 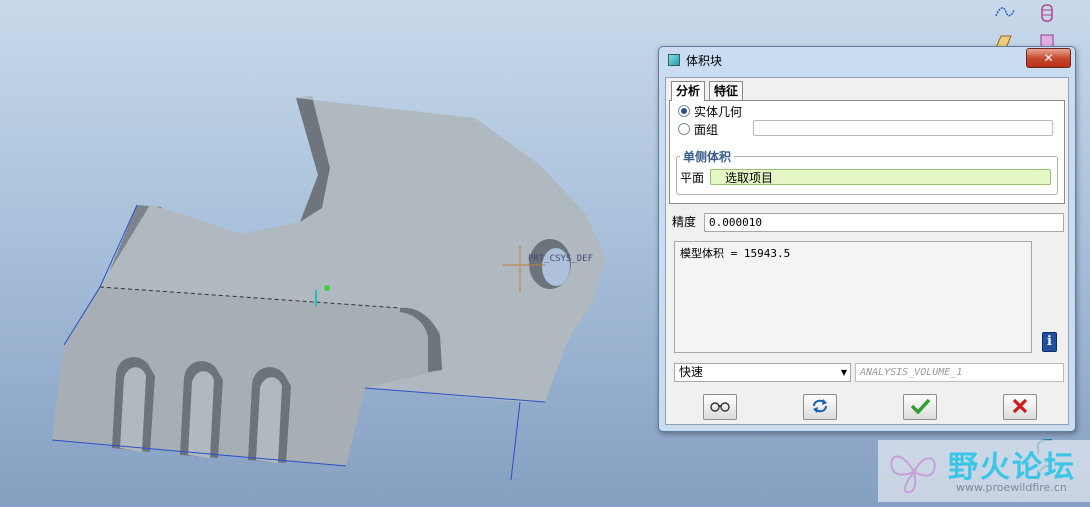 What do you see at coordinates (913, 474) in the screenshot?
I see `butterfly-logo-icon` at bounding box center [913, 474].